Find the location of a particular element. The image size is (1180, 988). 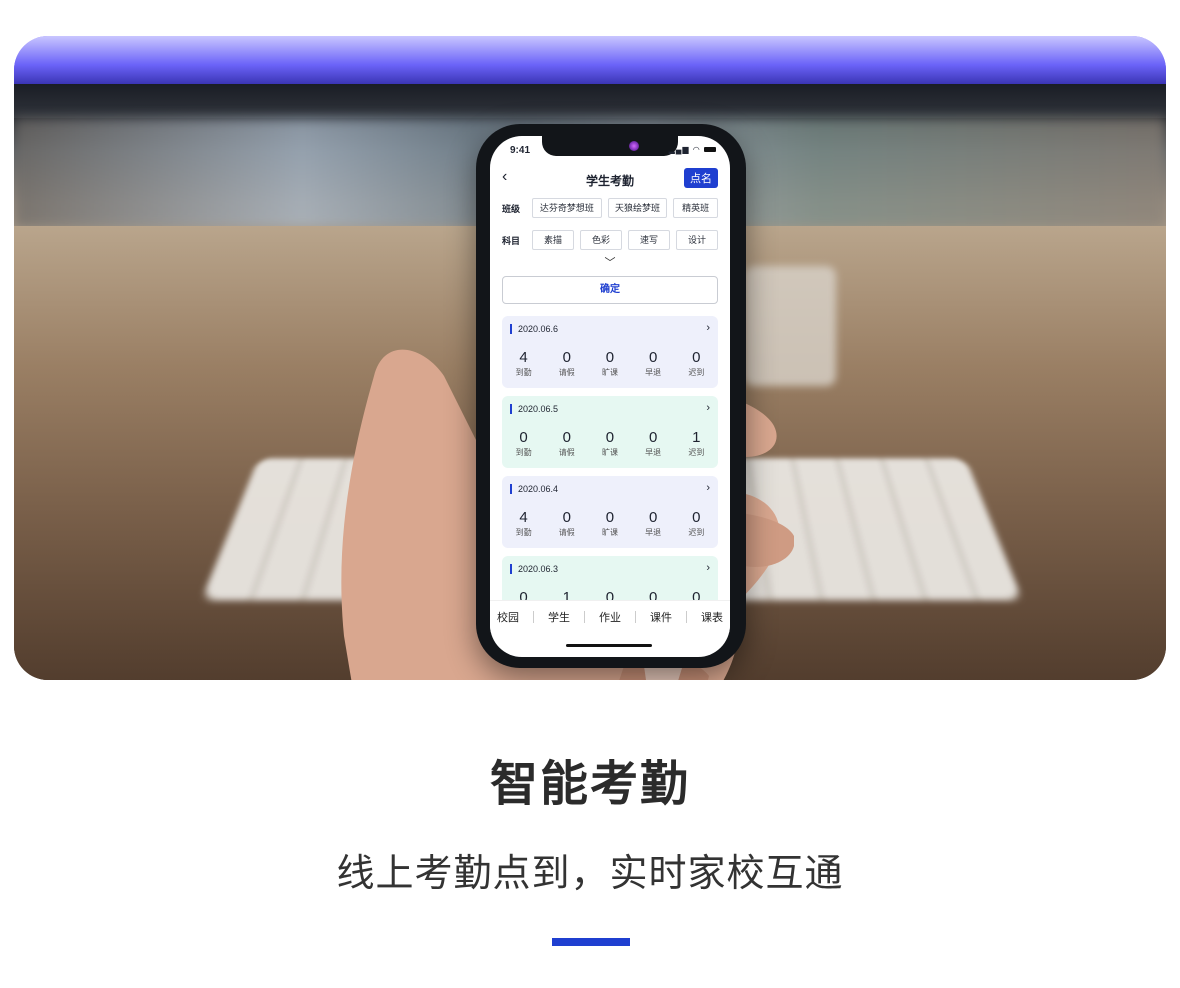

class-chip: 达芬奇梦想班 is located at coordinates (567, 208).